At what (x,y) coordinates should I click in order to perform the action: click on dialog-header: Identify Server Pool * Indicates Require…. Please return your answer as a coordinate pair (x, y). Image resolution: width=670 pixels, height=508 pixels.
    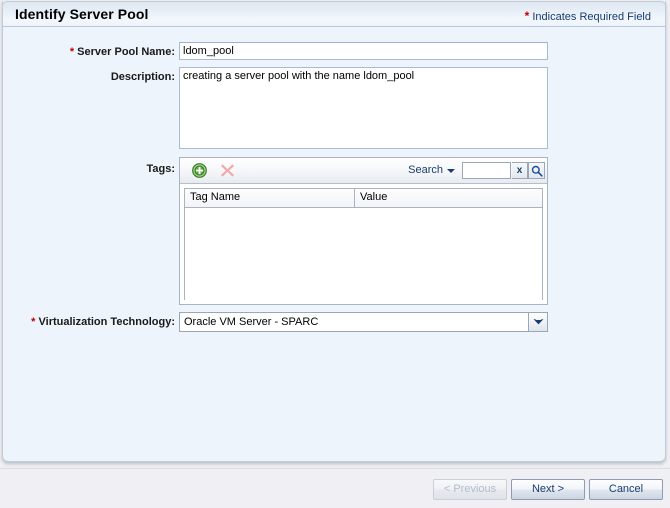
    Looking at the image, I should click on (334, 14).